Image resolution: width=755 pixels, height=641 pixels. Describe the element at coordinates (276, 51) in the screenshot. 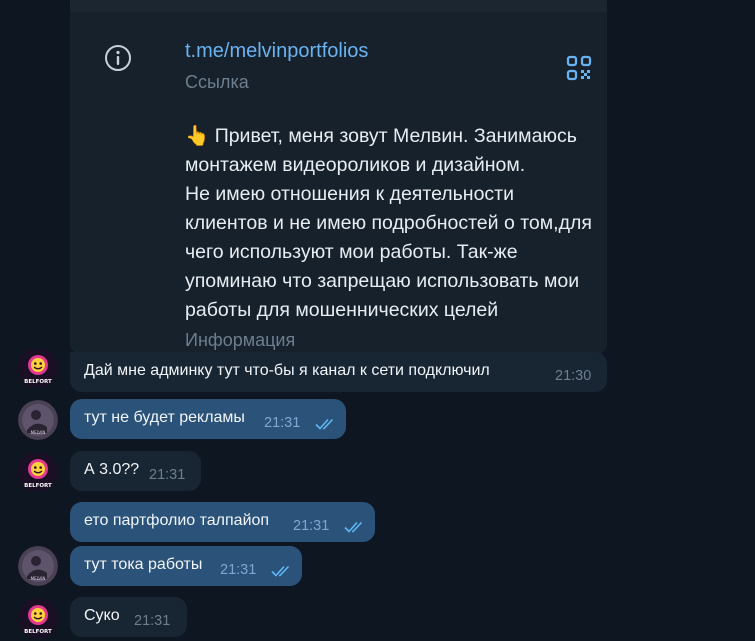

I see `profile-link: t.me/melvinportfolios` at that location.